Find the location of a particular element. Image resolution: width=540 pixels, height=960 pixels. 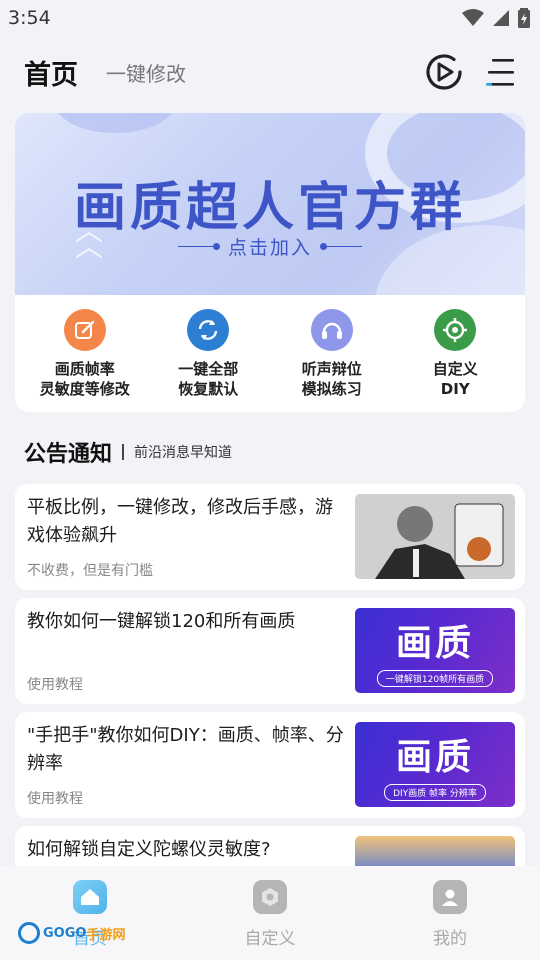

feature-label-line1: 听声辩位 is located at coordinates (331, 369).